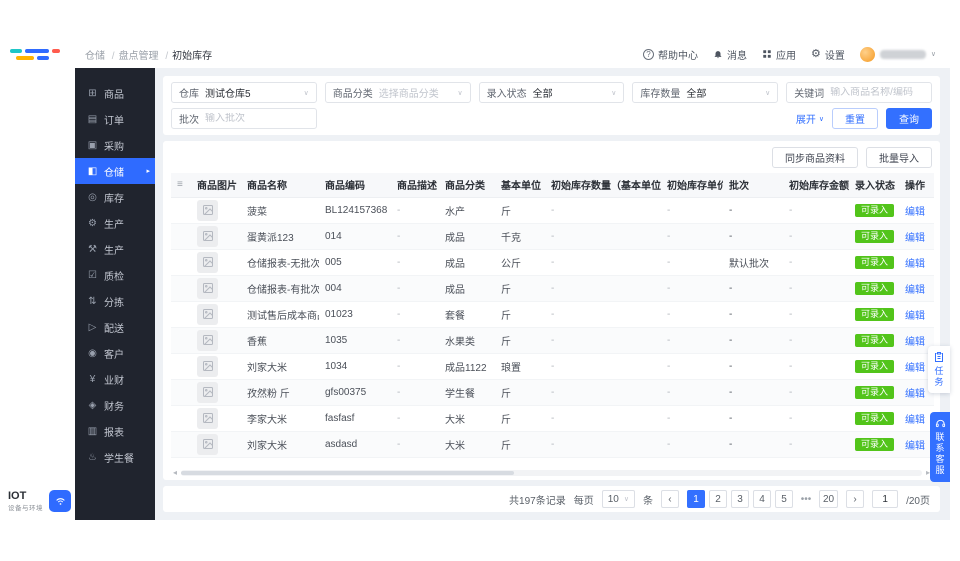 The image size is (960, 561). I want to click on sidebar-item-orders: ▤ 订单 ▸, so click(115, 119).